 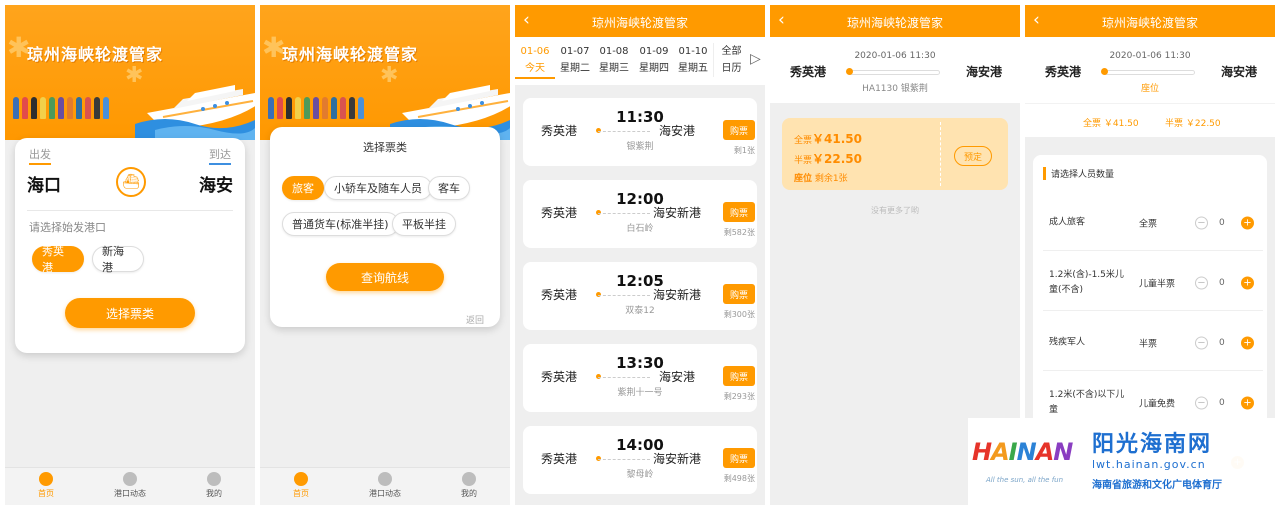 I want to click on ticket-type-car: 小轿车及随车人员, so click(x=378, y=188).